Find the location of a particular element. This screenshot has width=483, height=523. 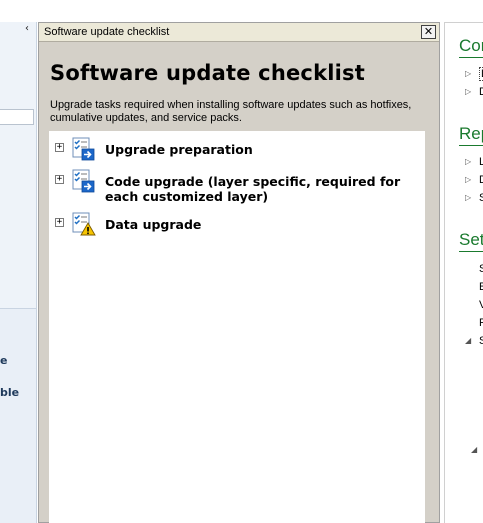

task-item-data-upgrade: + Data upgrade is located at coordinates (237, 226).